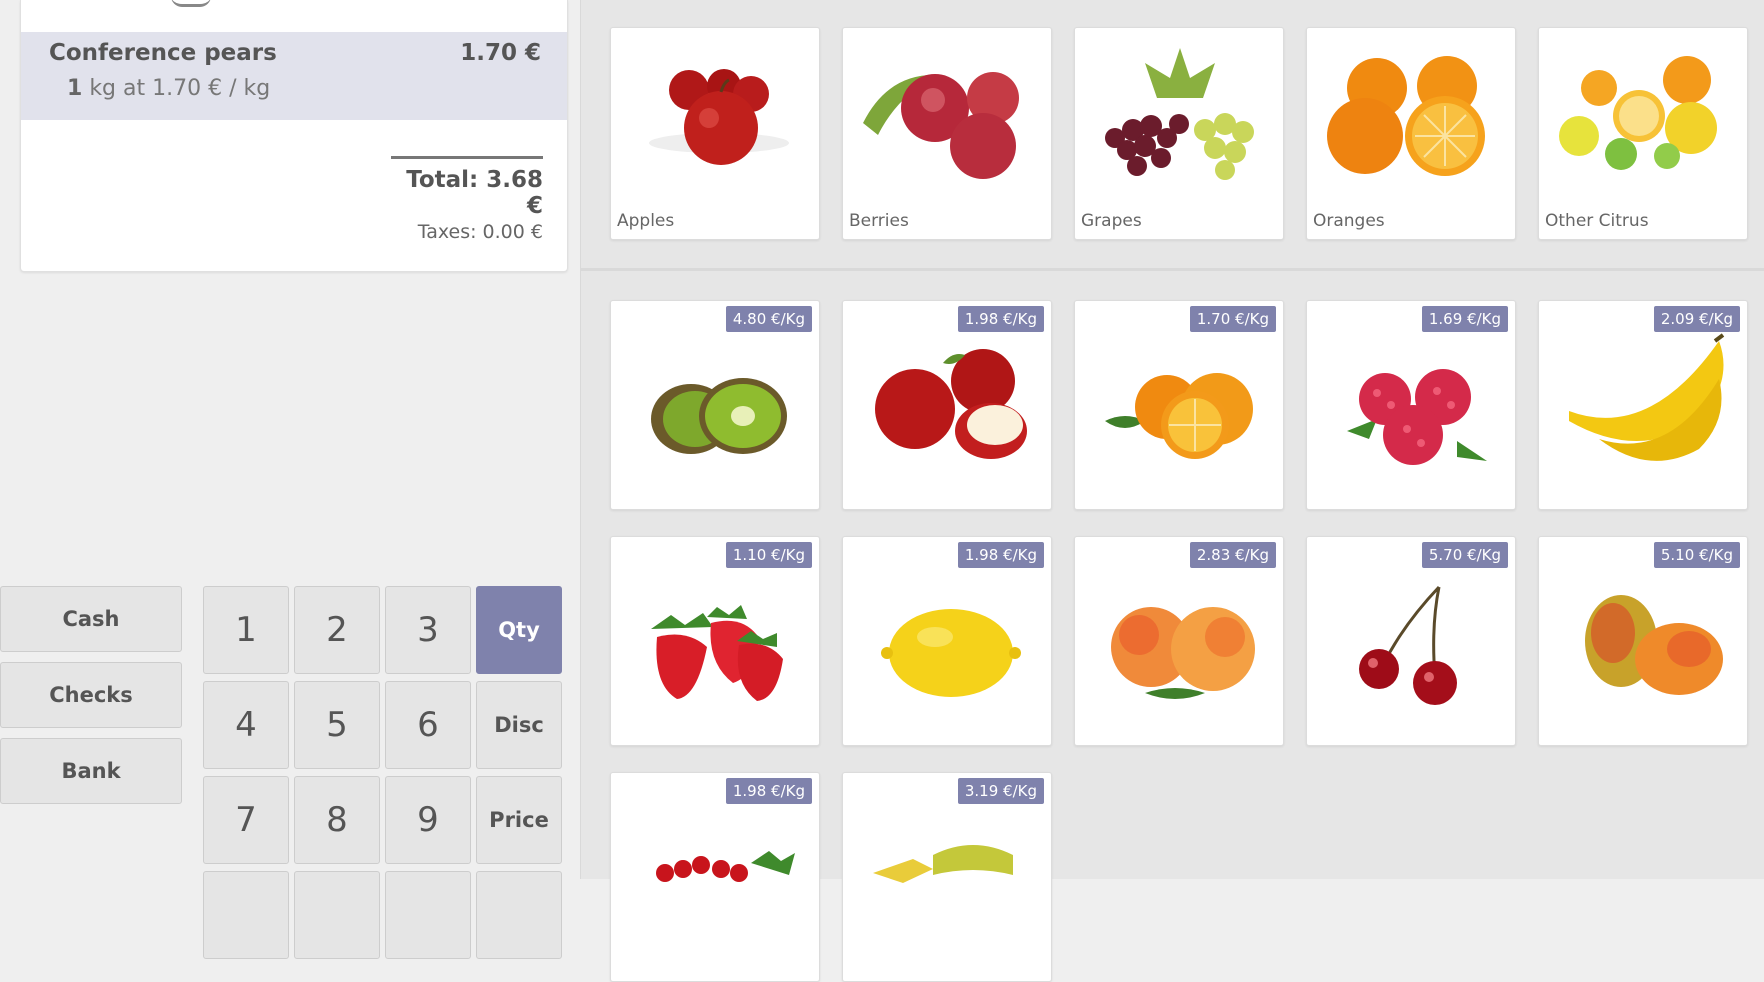 This screenshot has height=982, width=1764. What do you see at coordinates (719, 416) in the screenshot?
I see `kiwi-image` at bounding box center [719, 416].